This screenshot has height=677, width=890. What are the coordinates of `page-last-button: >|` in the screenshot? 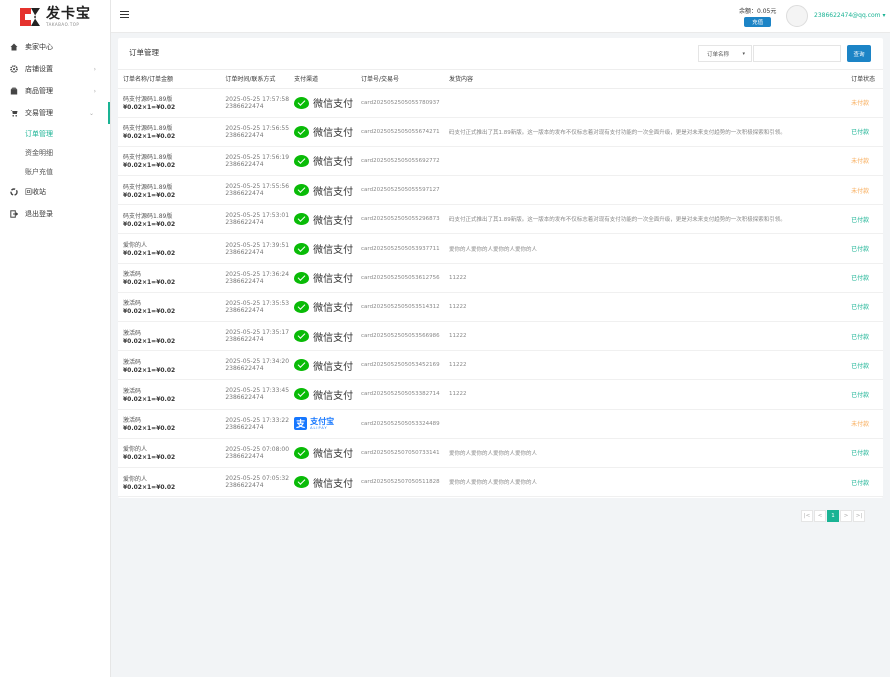 It's located at (859, 516).